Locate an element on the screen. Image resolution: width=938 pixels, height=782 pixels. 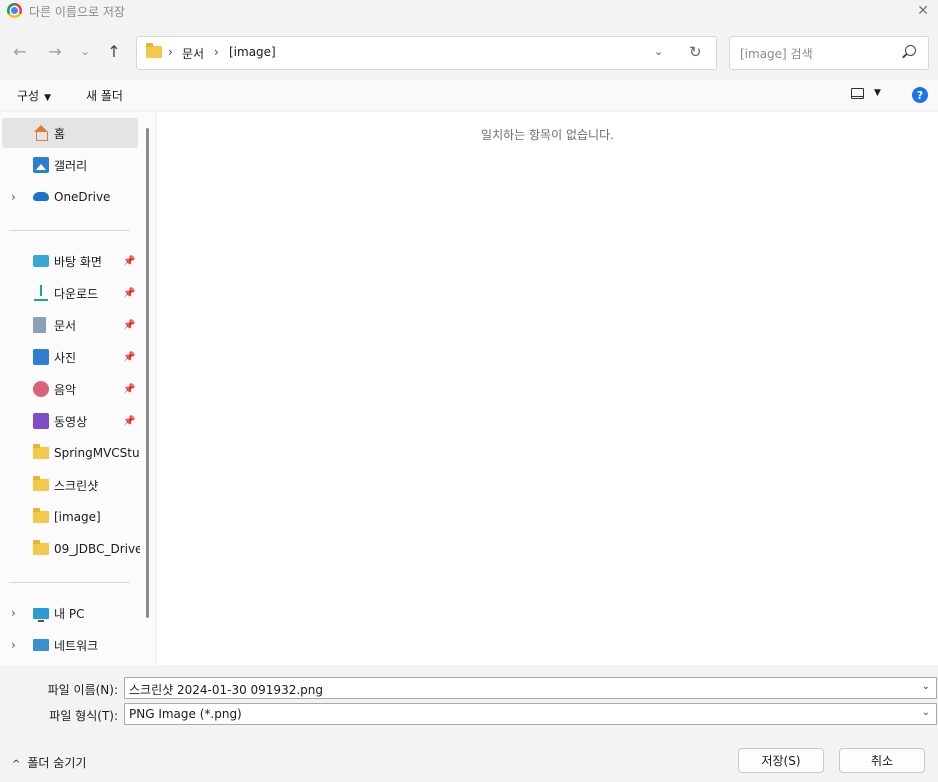
filetype-dropdown-icon: ⌄ is located at coordinates (926, 712).